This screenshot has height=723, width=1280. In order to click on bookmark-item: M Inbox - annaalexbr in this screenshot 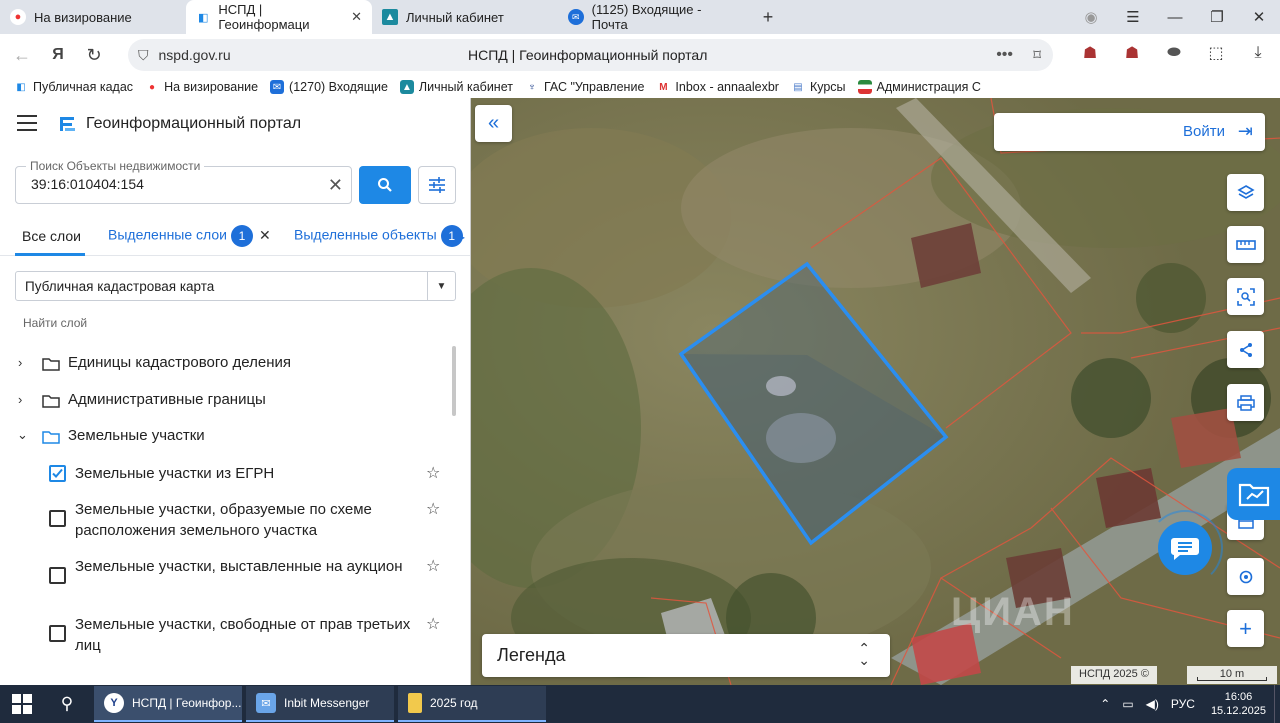, I will do `click(717, 87)`.